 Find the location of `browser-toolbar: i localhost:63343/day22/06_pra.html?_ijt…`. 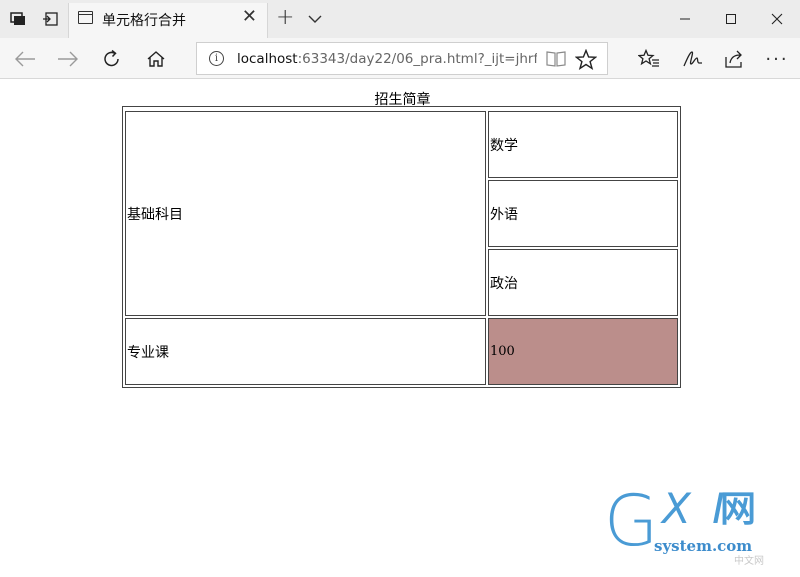

browser-toolbar: i localhost:63343/day22/06_pra.html?_ijt… is located at coordinates (400, 58).